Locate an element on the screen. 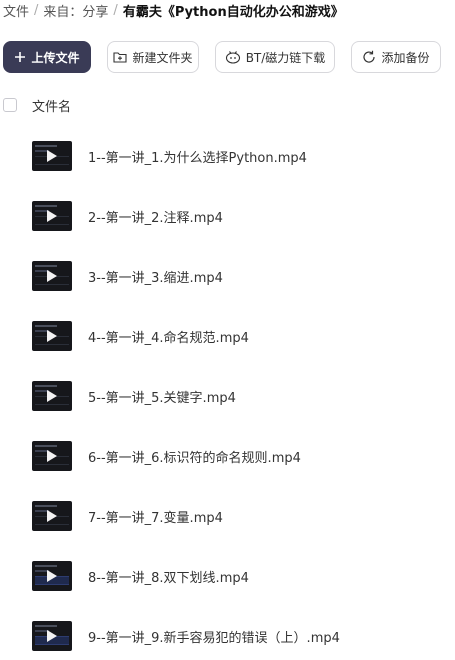  new-folder-button: 新建文件夹 is located at coordinates (153, 57).